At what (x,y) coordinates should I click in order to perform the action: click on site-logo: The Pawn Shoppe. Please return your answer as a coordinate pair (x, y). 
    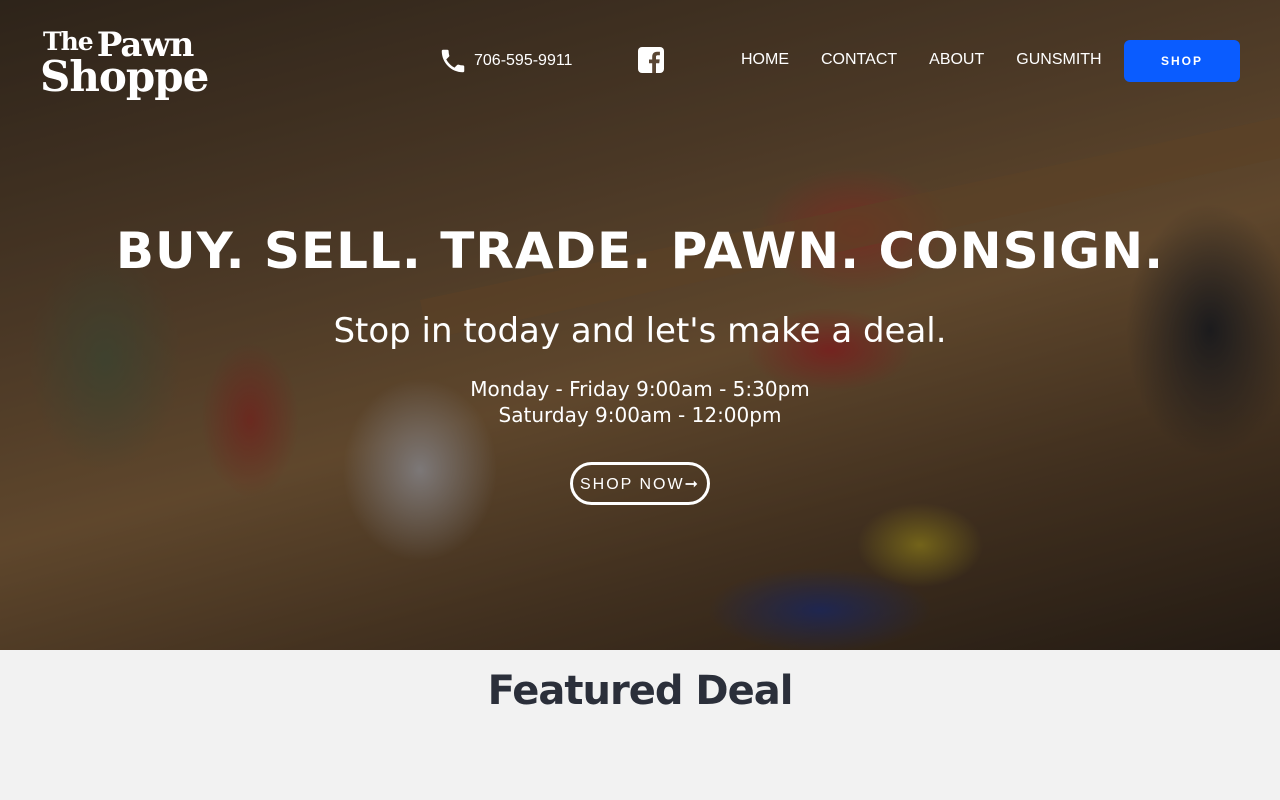
    Looking at the image, I should click on (165, 60).